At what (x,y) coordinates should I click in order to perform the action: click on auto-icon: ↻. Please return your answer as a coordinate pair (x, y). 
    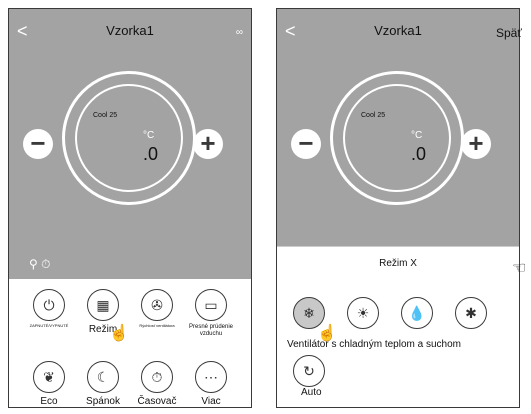
    Looking at the image, I should click on (309, 370).